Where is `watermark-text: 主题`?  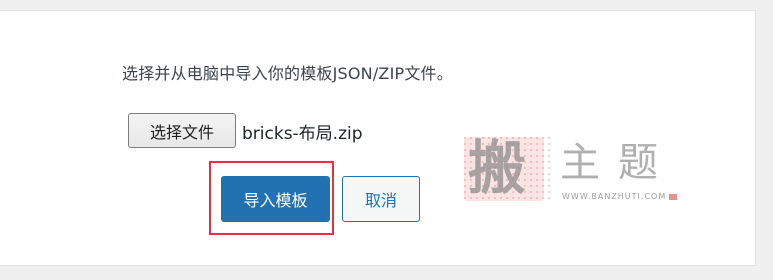
watermark-text: 主题 is located at coordinates (618, 163).